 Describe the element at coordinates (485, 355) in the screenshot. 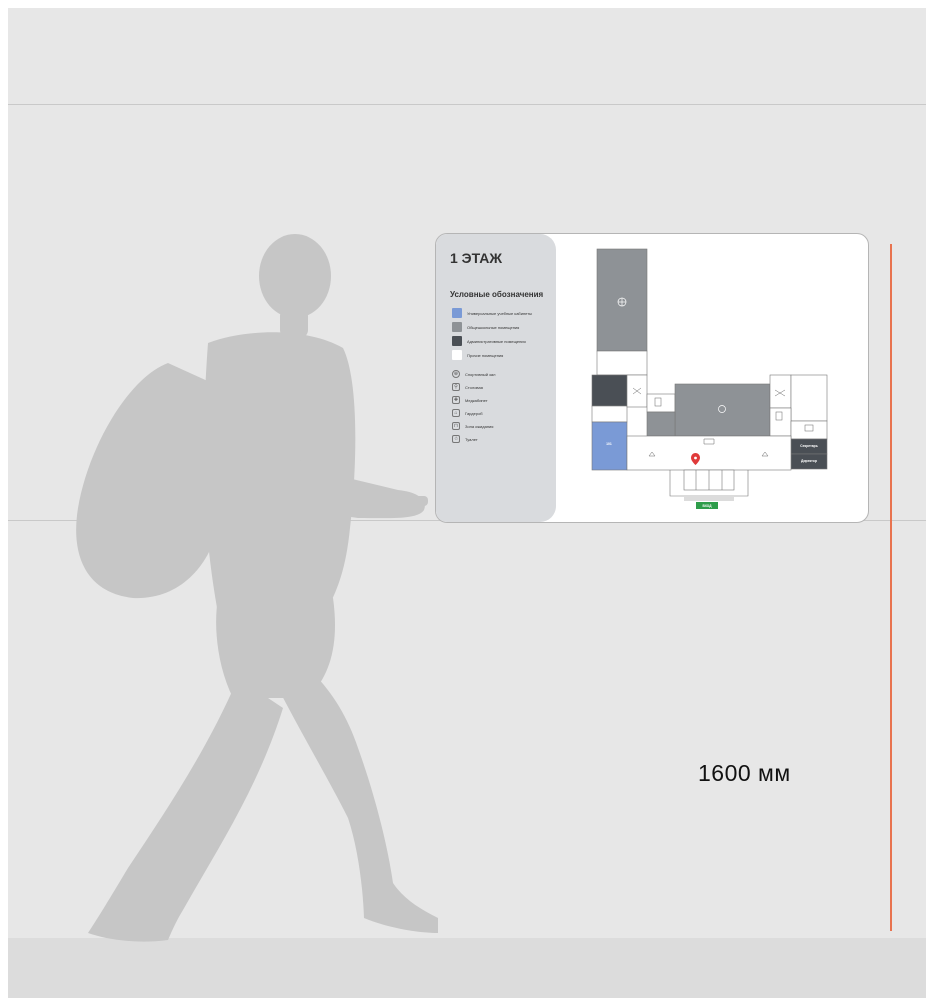

I see `legend-label: Прочие помещения` at that location.